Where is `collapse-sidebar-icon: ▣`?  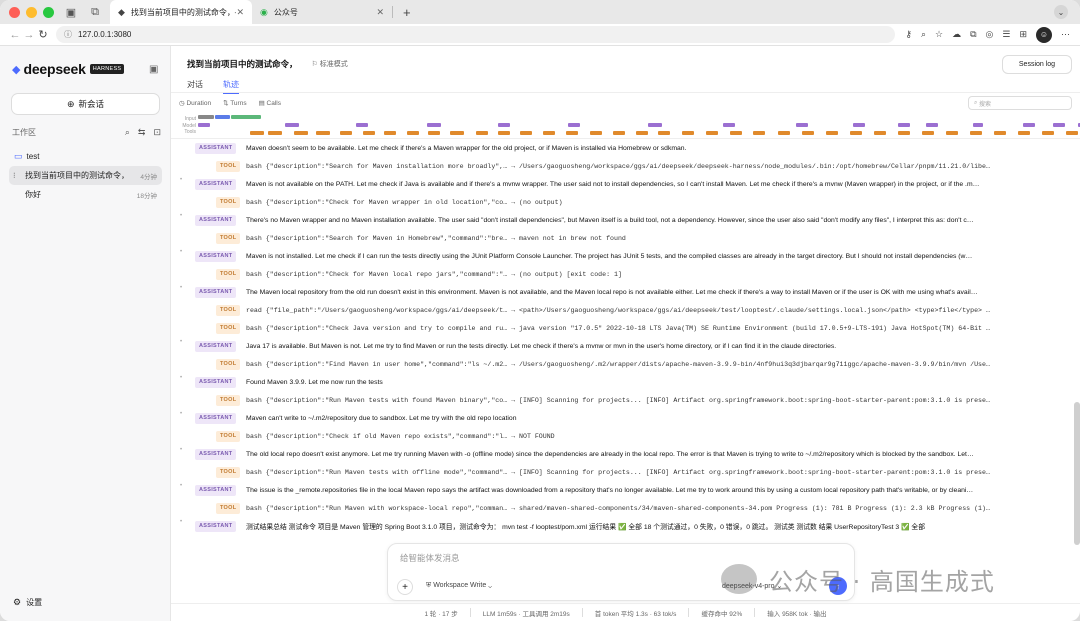 collapse-sidebar-icon: ▣ is located at coordinates (153, 69).